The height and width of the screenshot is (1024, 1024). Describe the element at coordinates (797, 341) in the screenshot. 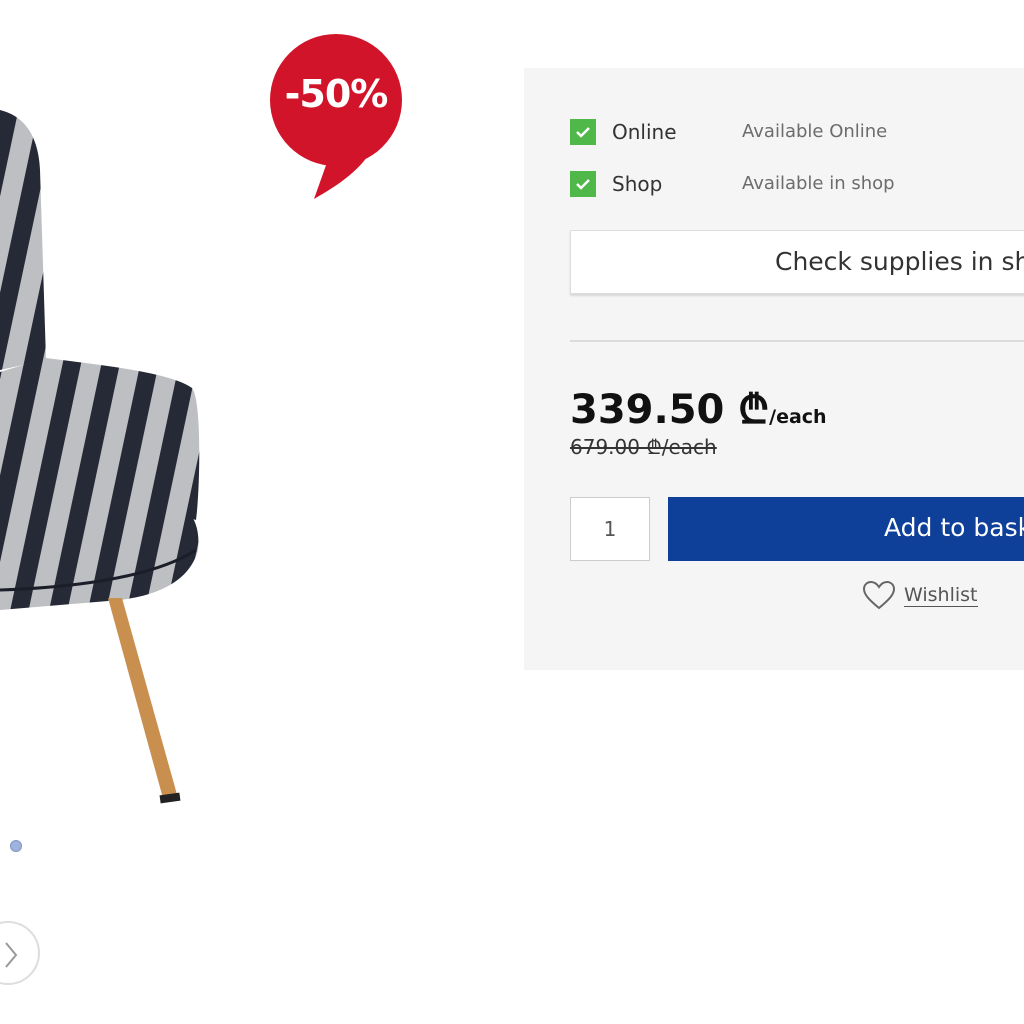

I see `divider` at that location.